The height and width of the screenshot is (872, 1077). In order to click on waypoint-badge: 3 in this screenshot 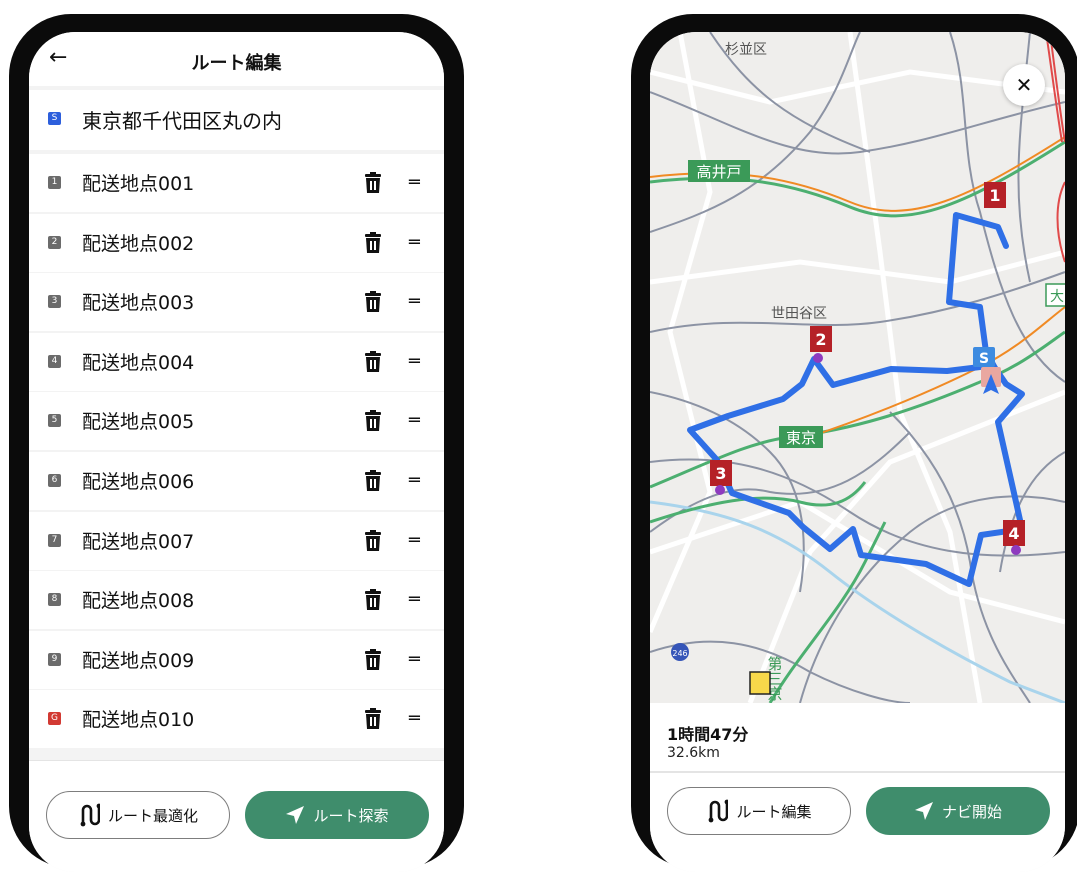, I will do `click(54, 302)`.